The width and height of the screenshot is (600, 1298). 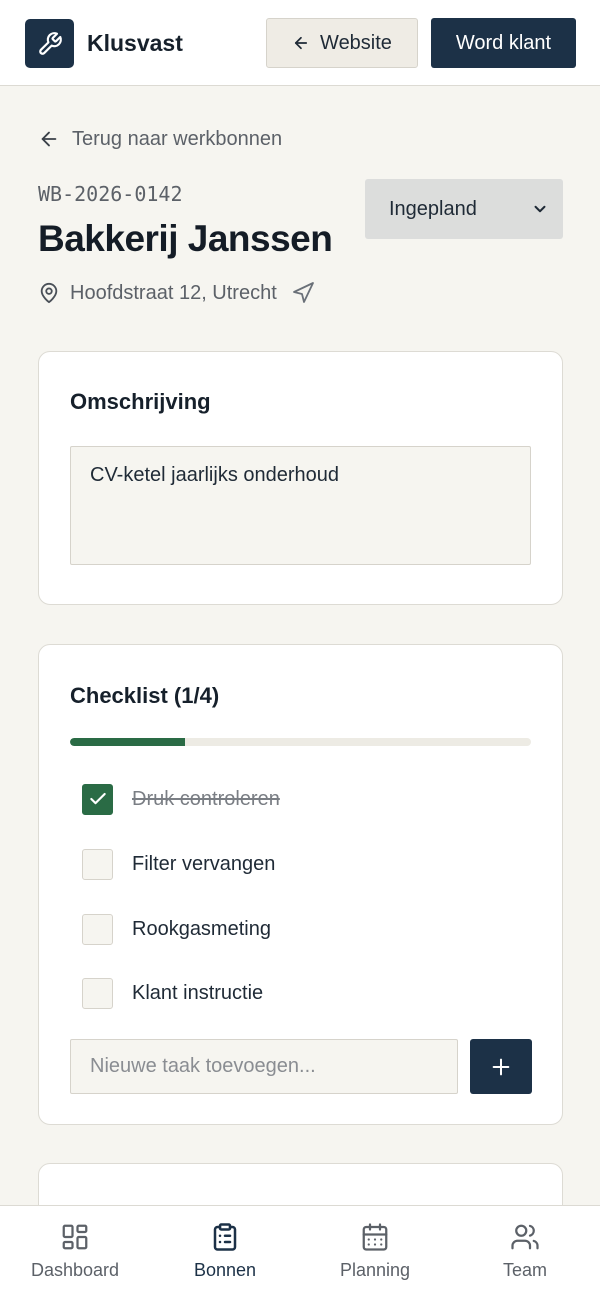 What do you see at coordinates (201, 928) in the screenshot?
I see `checklist-item-label: Rookgasmeting` at bounding box center [201, 928].